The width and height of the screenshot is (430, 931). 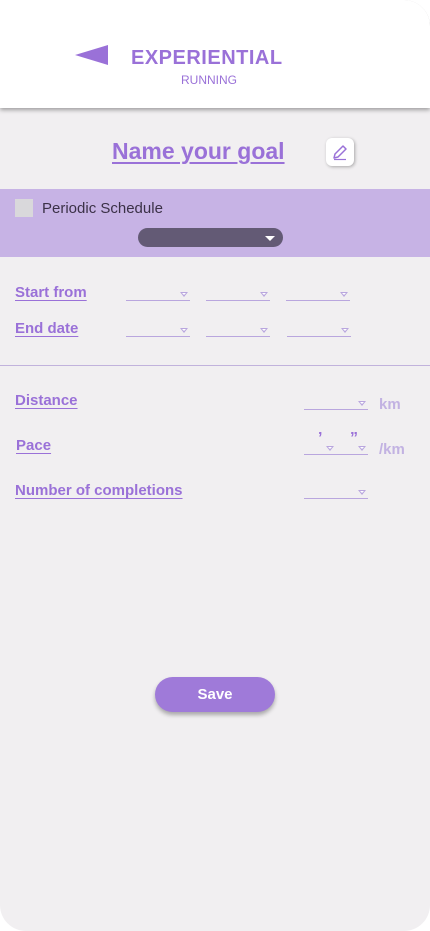 What do you see at coordinates (158, 295) in the screenshot?
I see `start-day-dropdown` at bounding box center [158, 295].